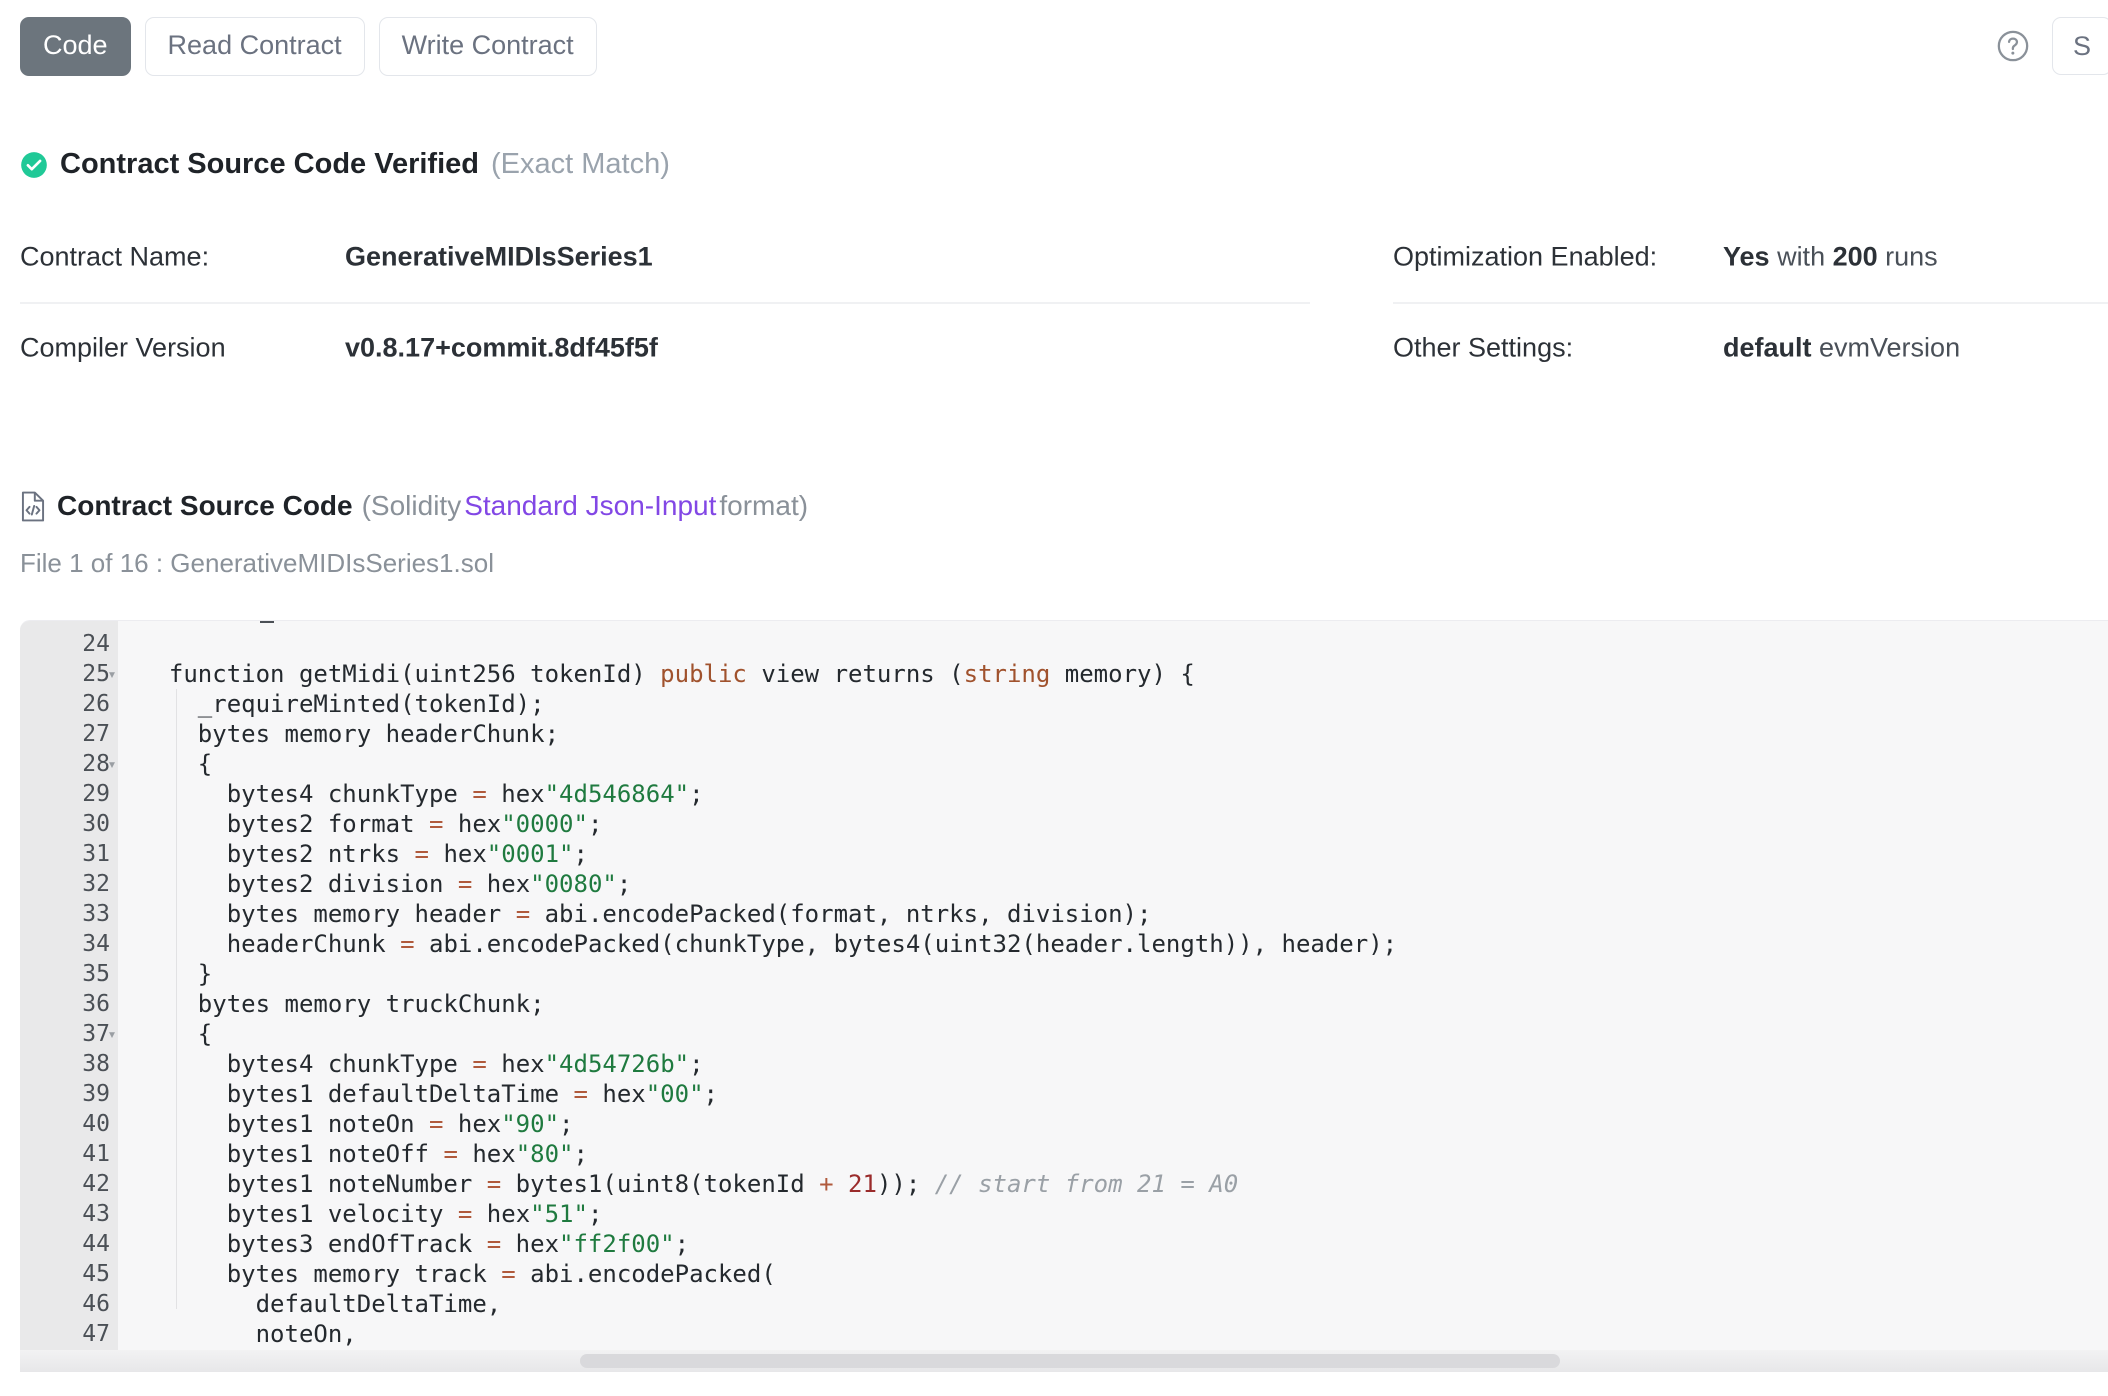  What do you see at coordinates (1070, 1361) in the screenshot?
I see `horizontal-scrollbar-thumb` at bounding box center [1070, 1361].